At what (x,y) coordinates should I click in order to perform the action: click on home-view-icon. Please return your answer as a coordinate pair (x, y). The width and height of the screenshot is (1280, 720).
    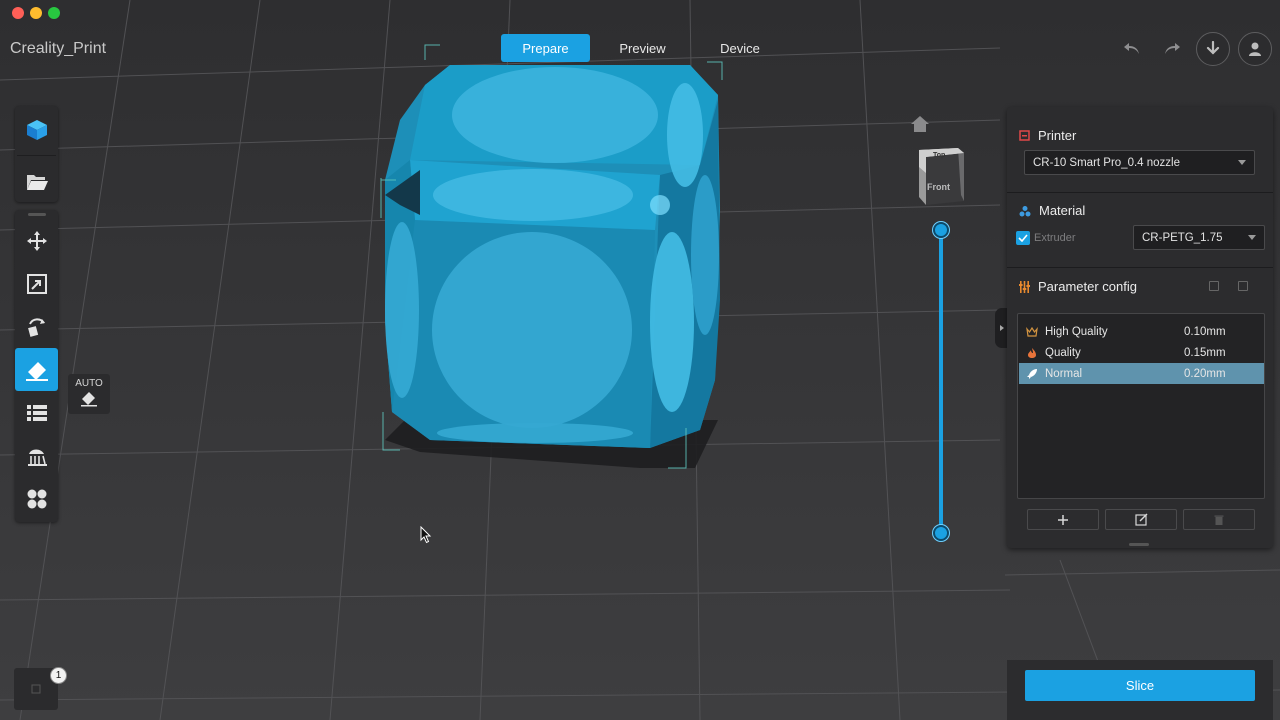
    Looking at the image, I should click on (920, 126).